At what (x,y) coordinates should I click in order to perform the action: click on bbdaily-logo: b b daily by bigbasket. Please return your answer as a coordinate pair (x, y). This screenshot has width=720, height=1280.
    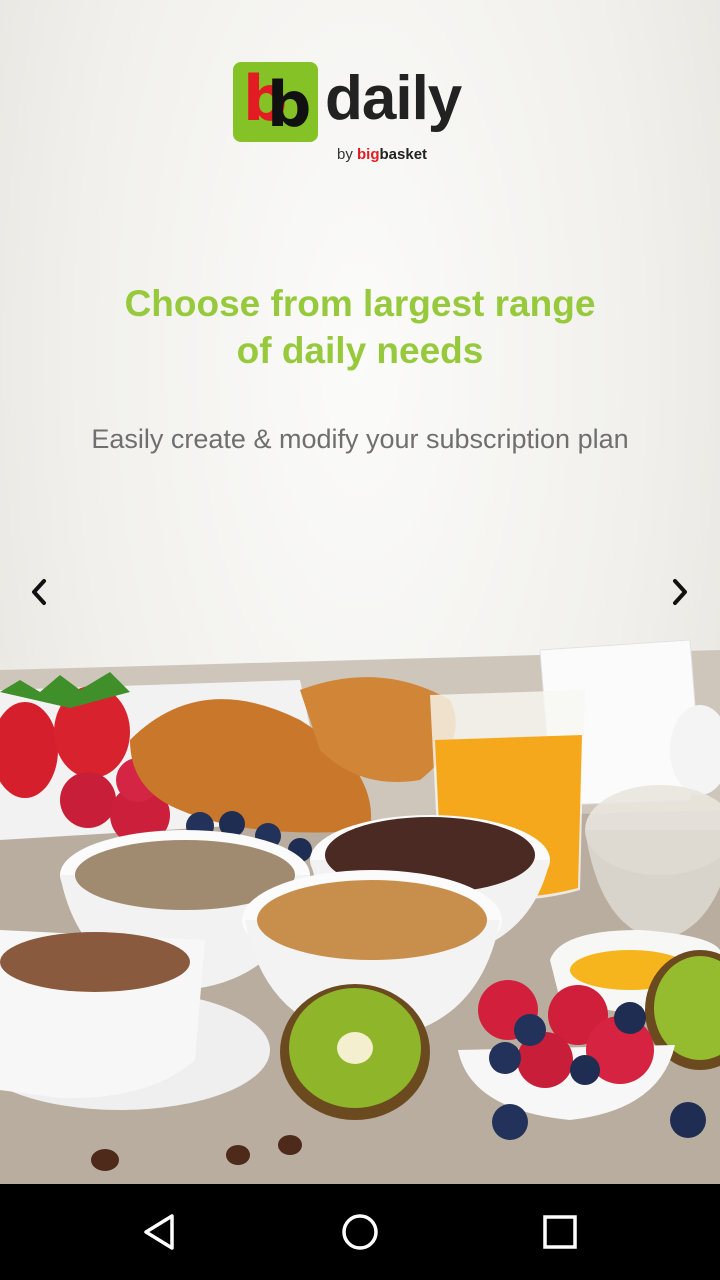
    Looking at the image, I should click on (363, 117).